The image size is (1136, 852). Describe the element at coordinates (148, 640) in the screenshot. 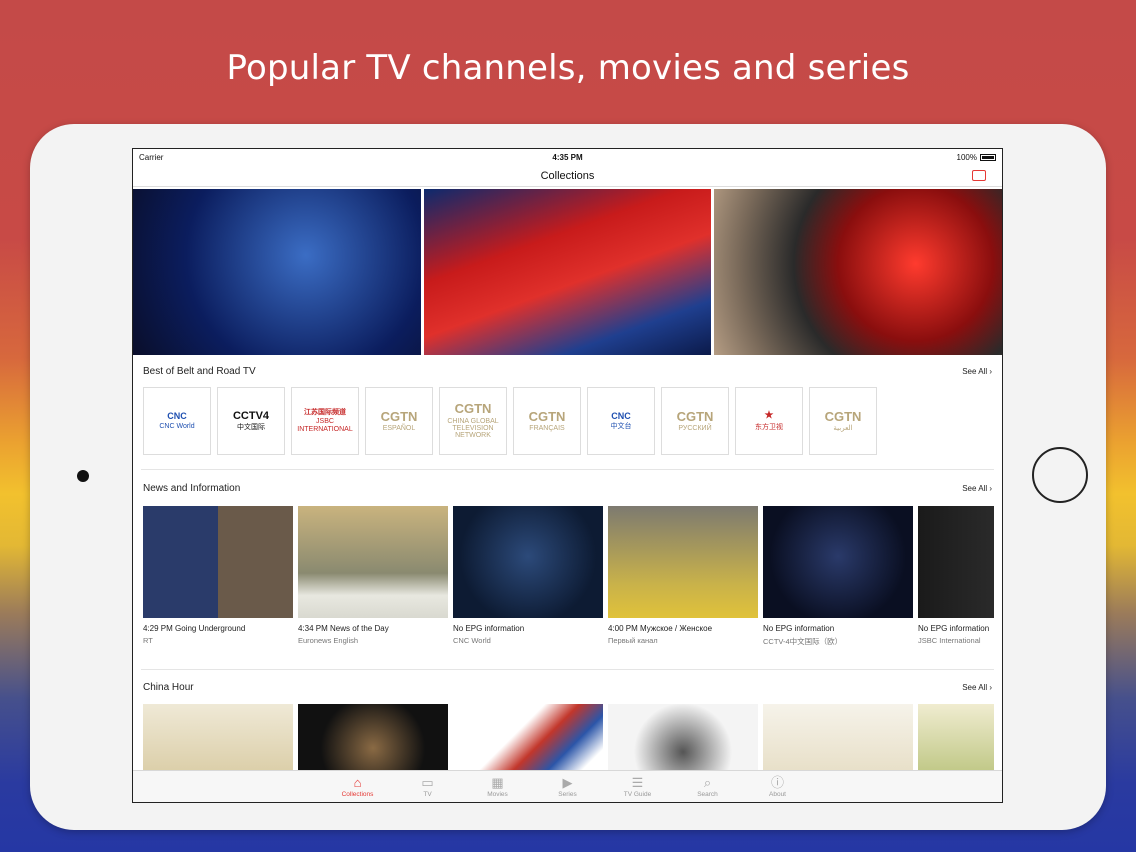

I see `channel-name: RT` at that location.